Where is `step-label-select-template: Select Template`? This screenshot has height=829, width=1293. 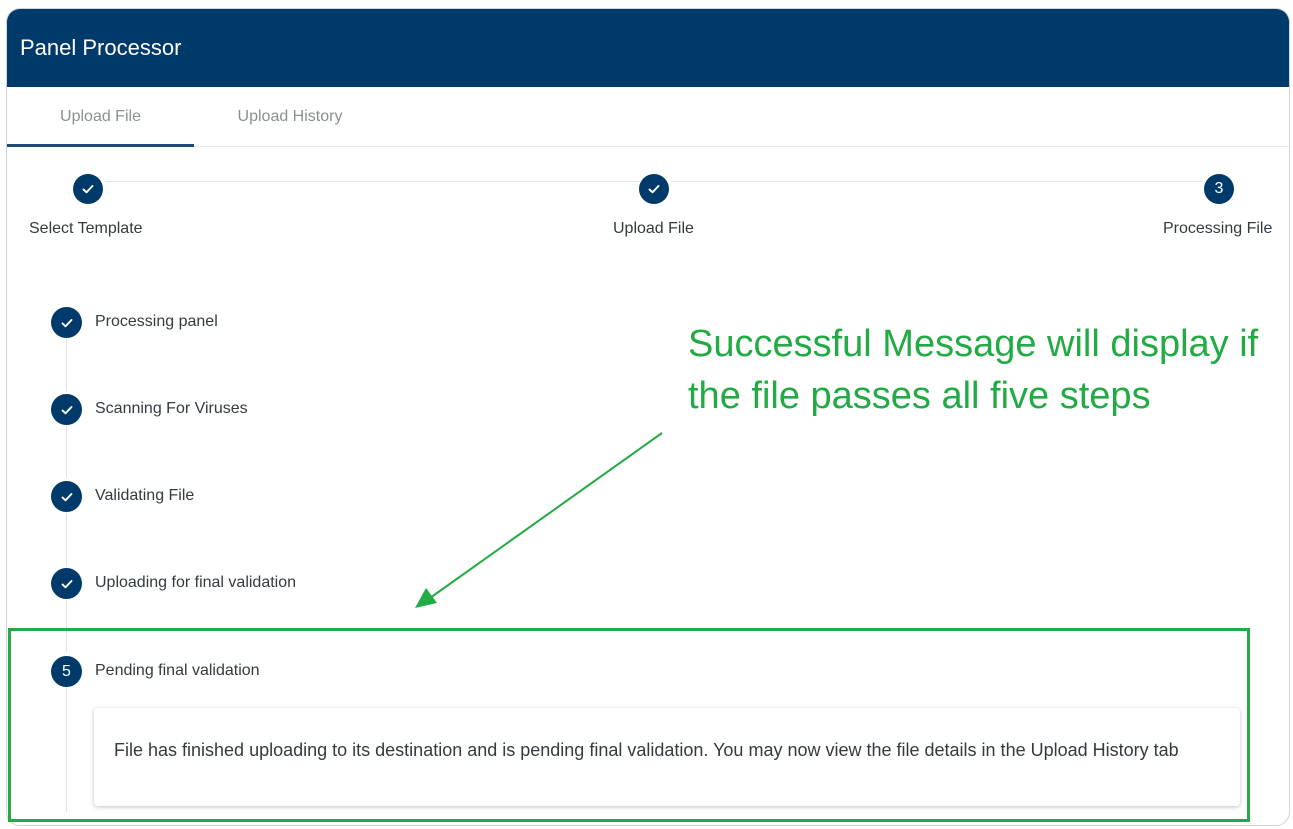
step-label-select-template: Select Template is located at coordinates (86, 228).